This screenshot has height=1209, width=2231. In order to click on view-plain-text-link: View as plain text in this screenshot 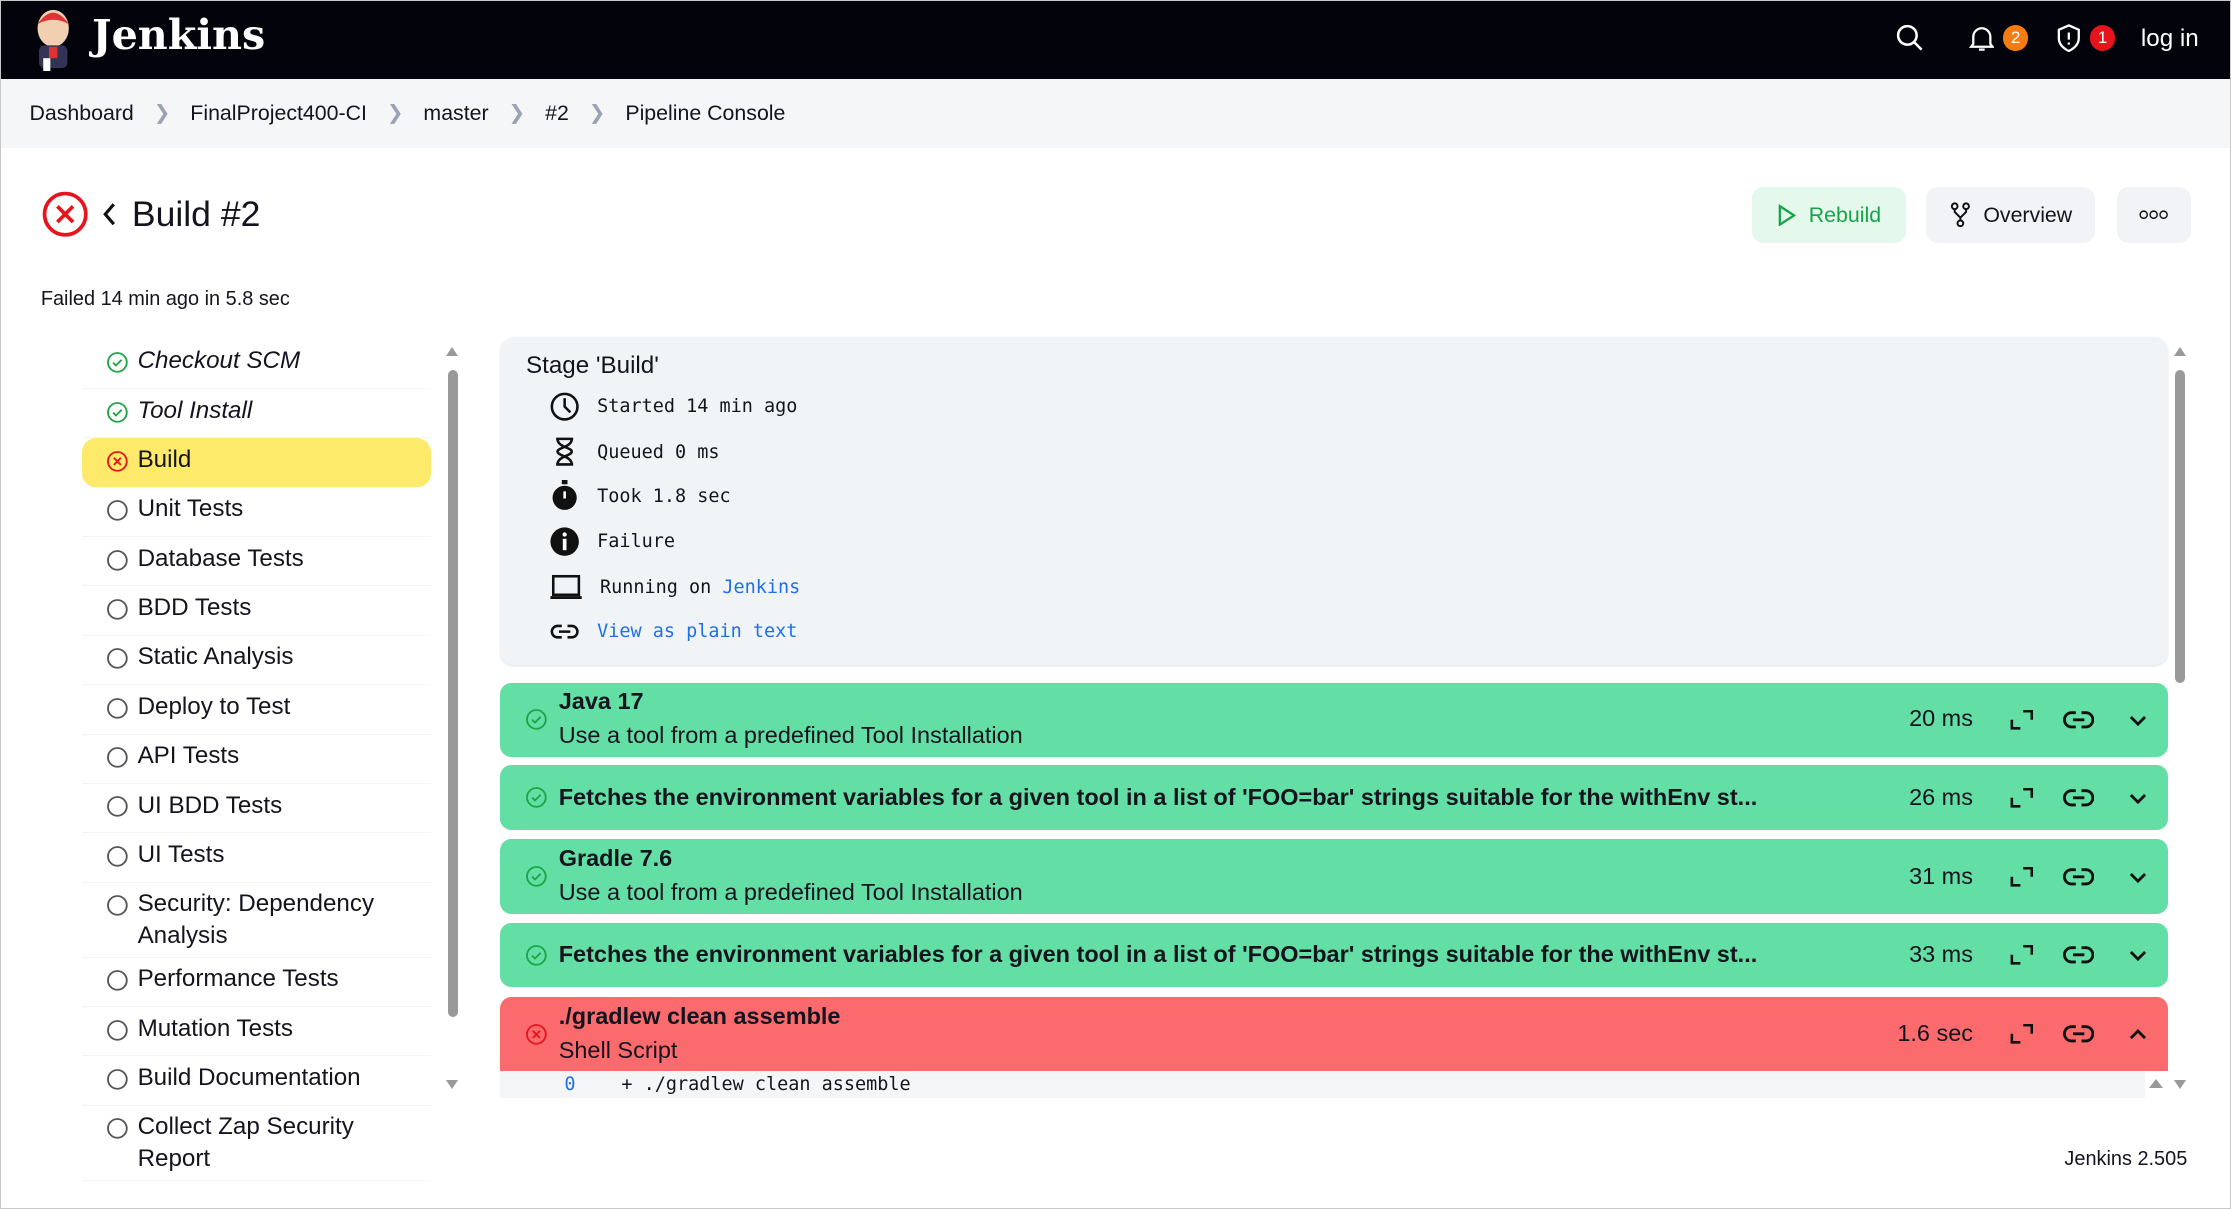, I will do `click(697, 631)`.